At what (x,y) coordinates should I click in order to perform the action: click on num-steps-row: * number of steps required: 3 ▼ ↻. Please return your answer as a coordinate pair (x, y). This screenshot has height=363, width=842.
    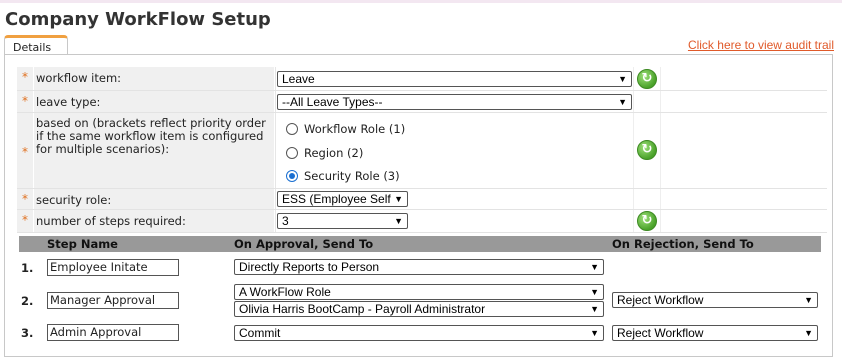
    Looking at the image, I should click on (422, 221).